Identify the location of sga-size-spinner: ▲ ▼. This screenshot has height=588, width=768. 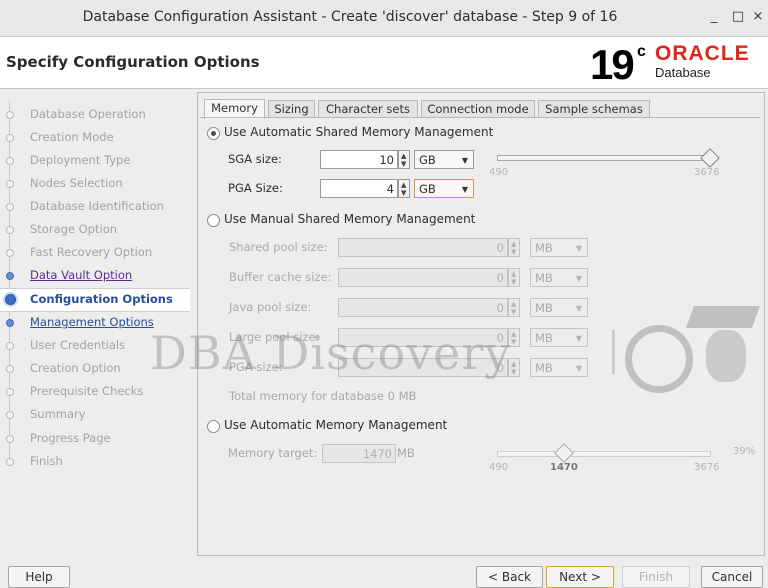
(404, 159).